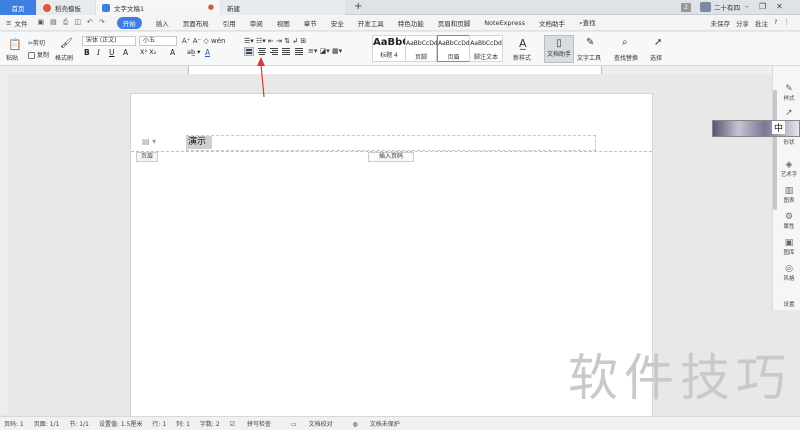 The height and width of the screenshot is (430, 800). What do you see at coordinates (12, 57) in the screenshot?
I see `paste-button: 粘贴` at bounding box center [12, 57].